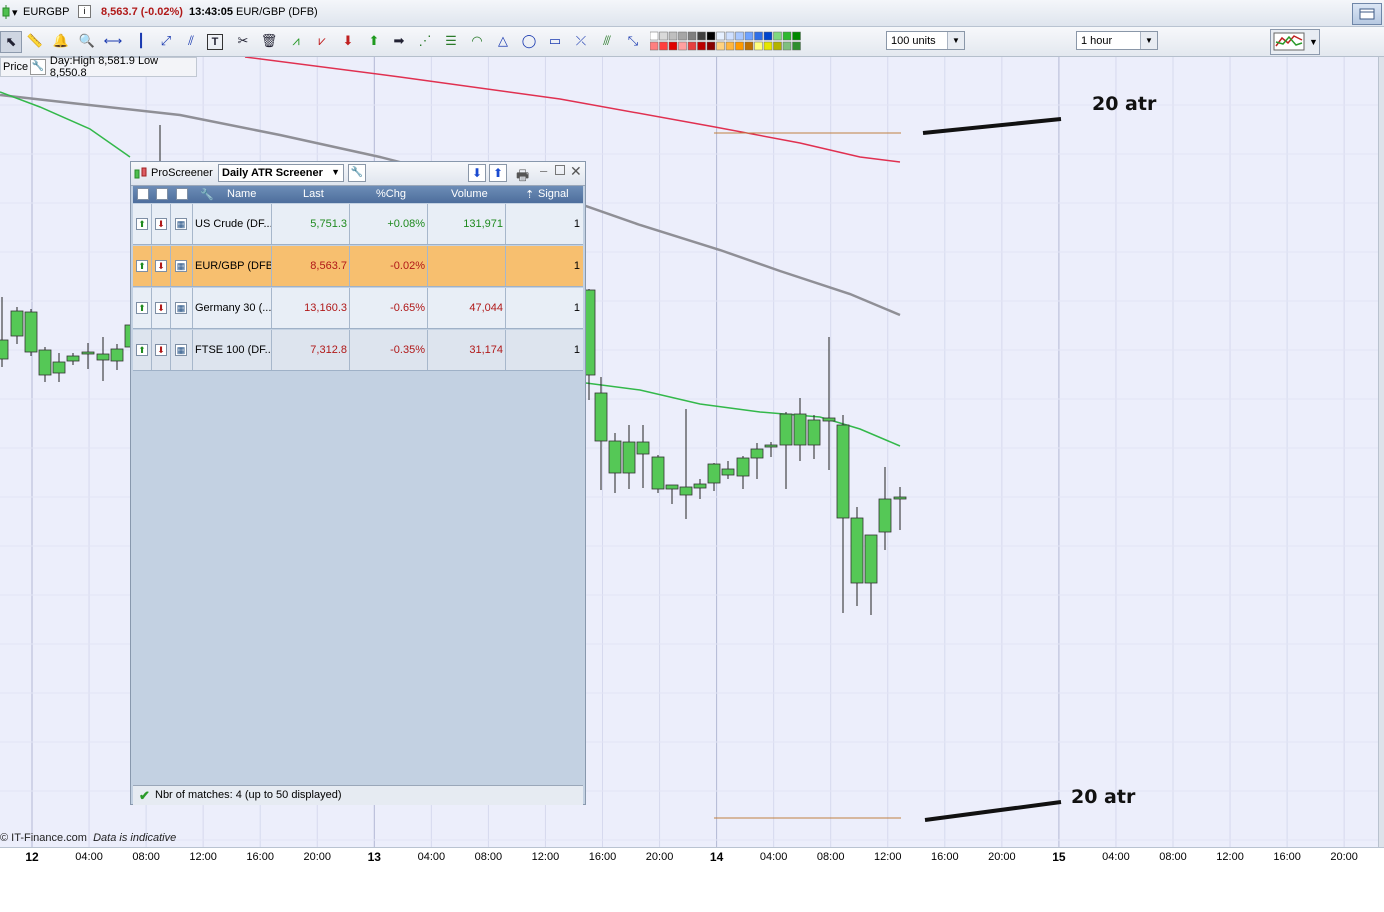 This screenshot has height=912, width=1384. Describe the element at coordinates (269, 41) in the screenshot. I see `delete-icon: 🗑` at that location.